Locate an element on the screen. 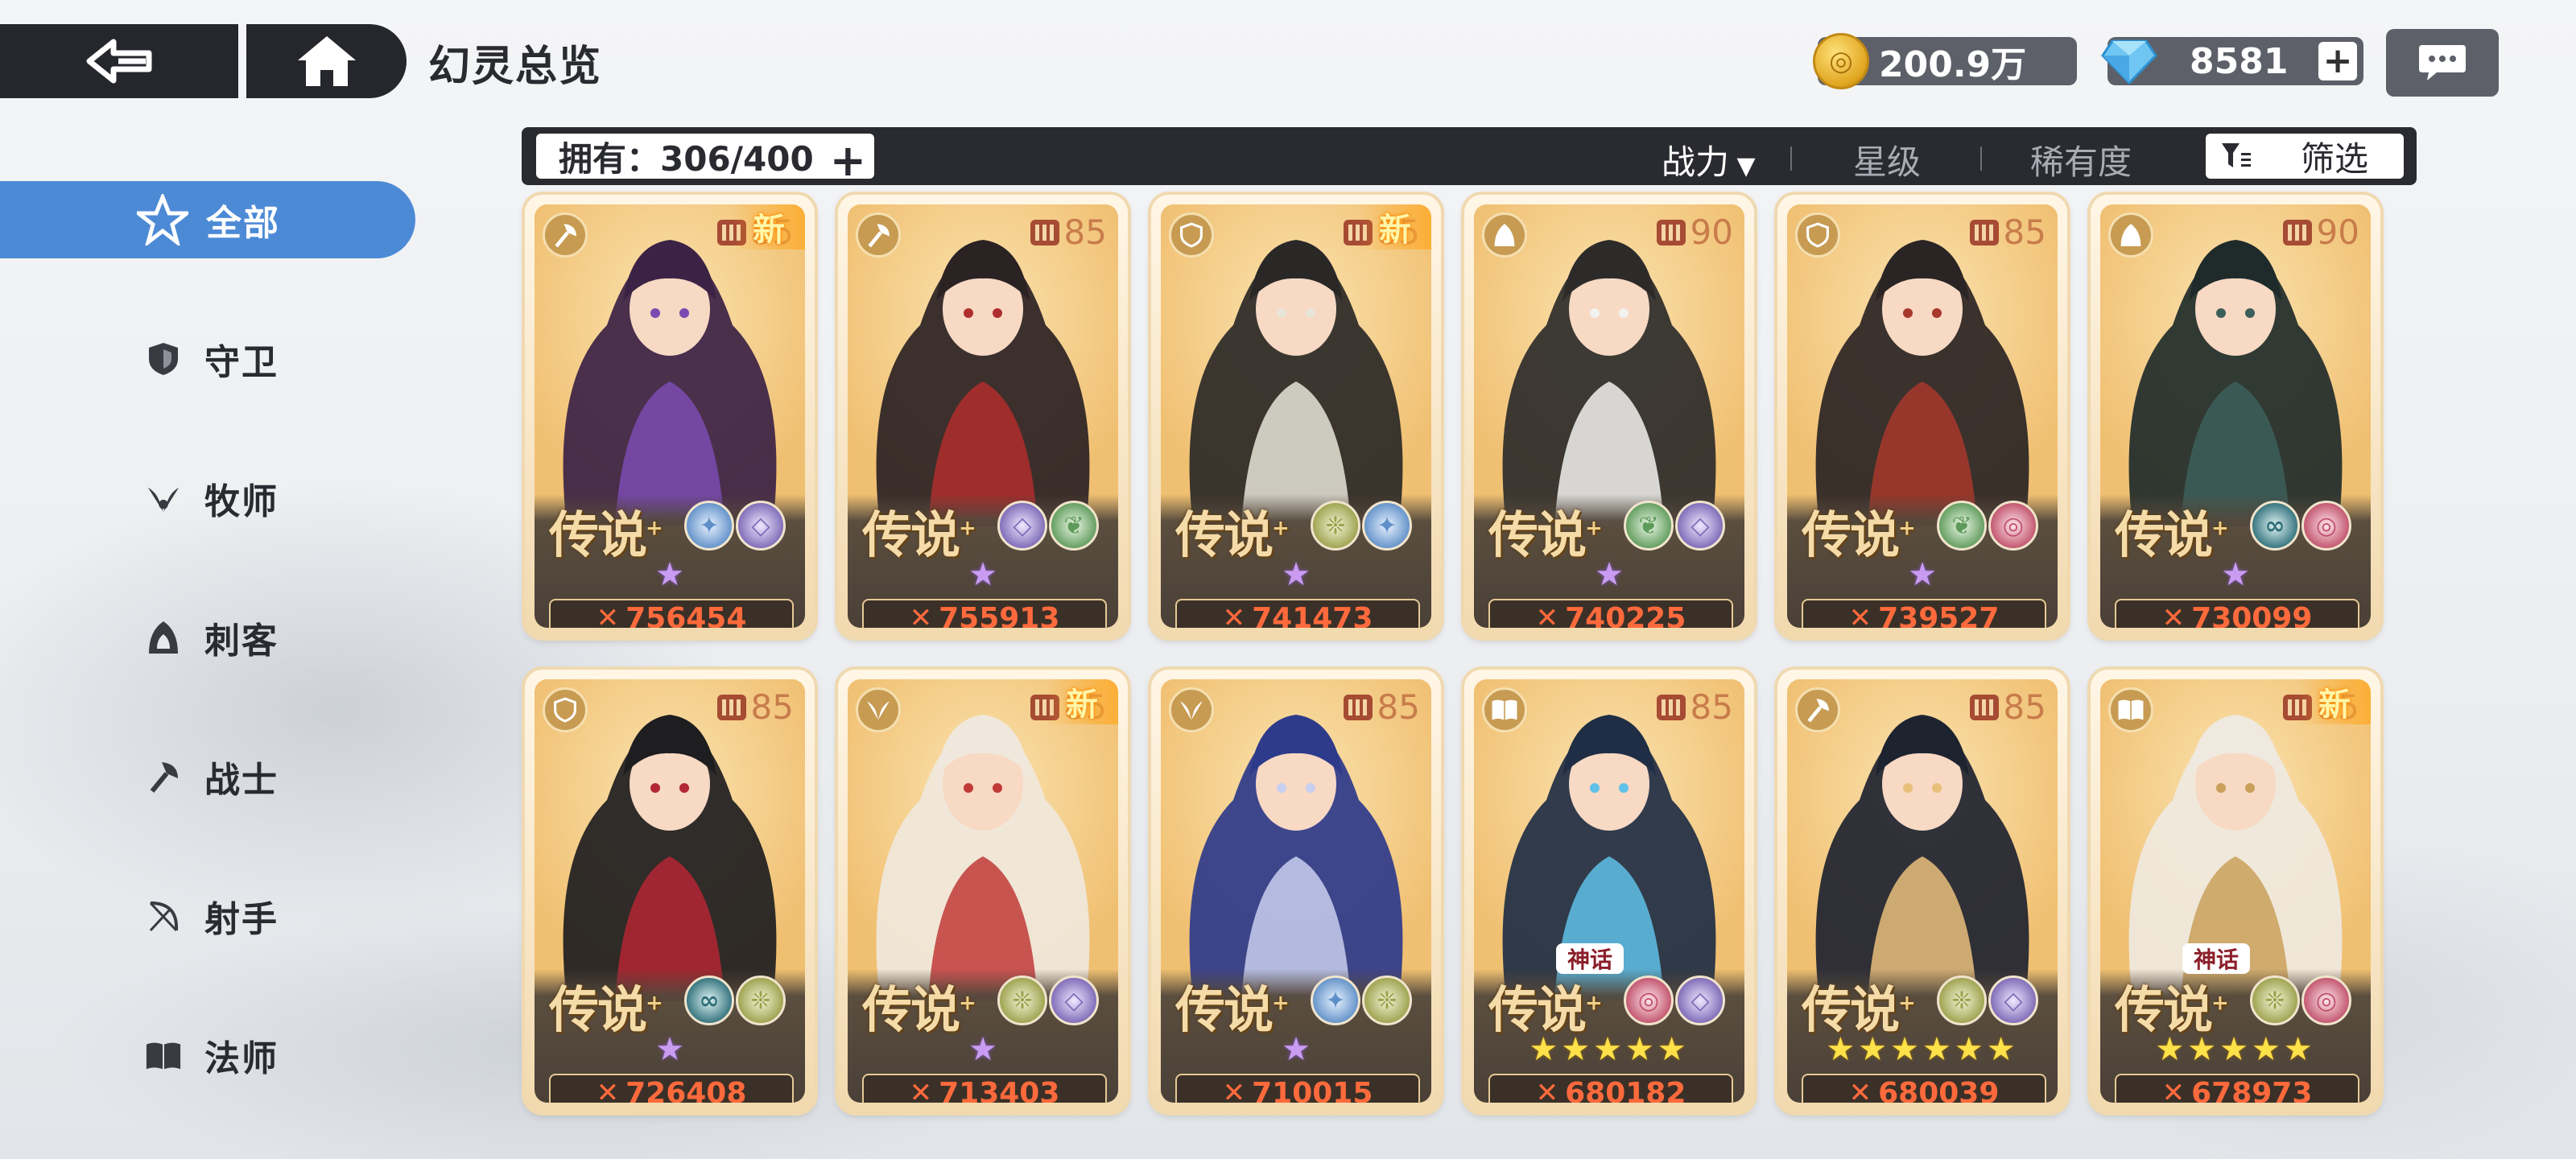 This screenshot has height=1159, width=2576. sidebar-item-all: 全部 is located at coordinates (207, 220).